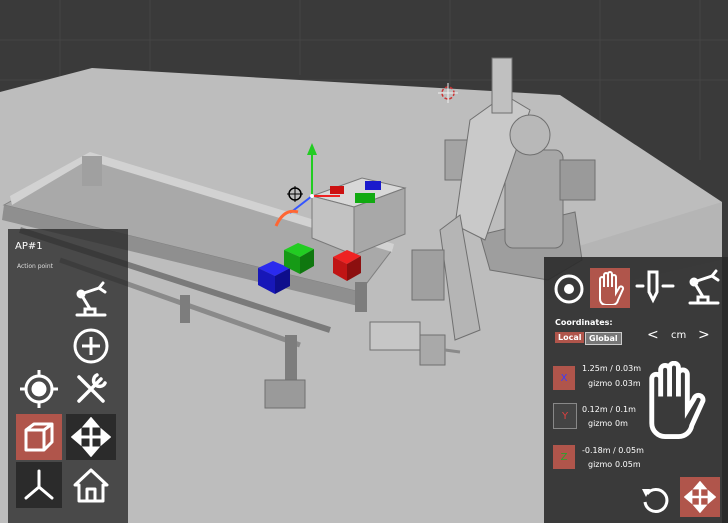 The image size is (728, 523). I want to click on pointer-tool-icon, so click(655, 287).